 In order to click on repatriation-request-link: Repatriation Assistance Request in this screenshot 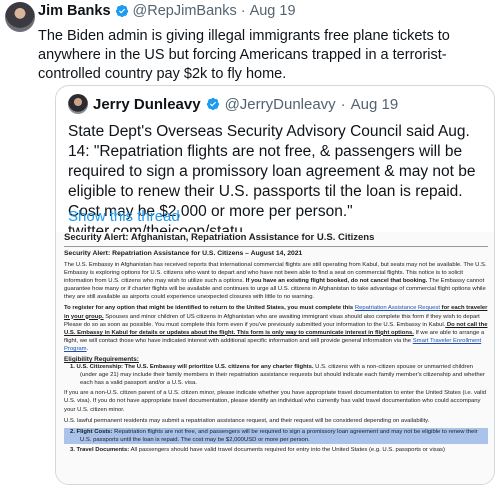, I will do `click(397, 308)`.